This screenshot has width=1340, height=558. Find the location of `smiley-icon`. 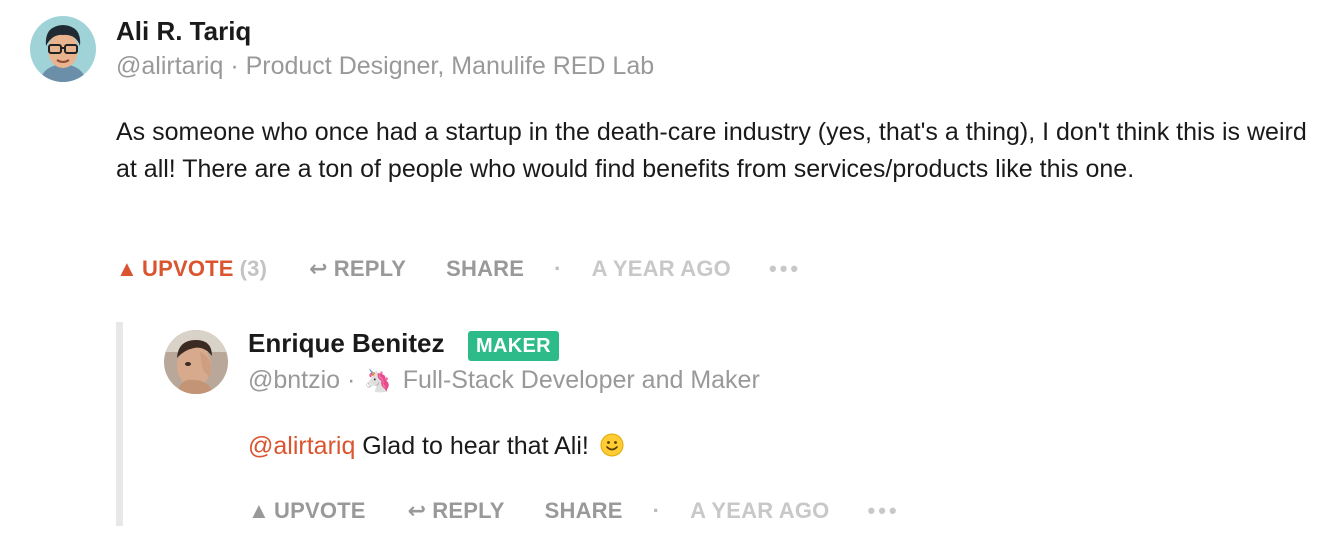

smiley-icon is located at coordinates (612, 445).